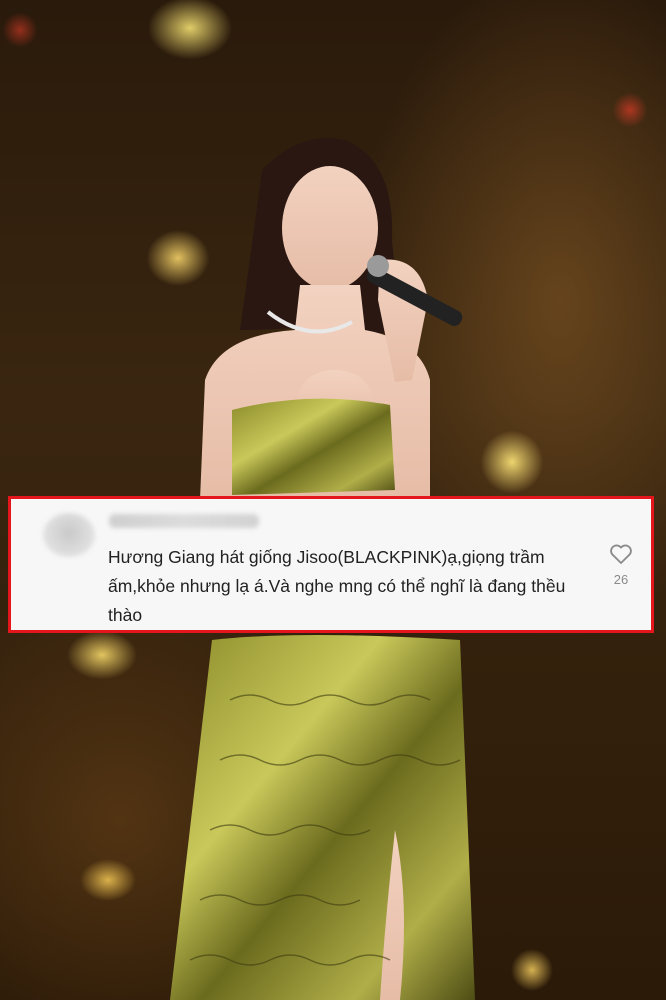 The width and height of the screenshot is (666, 1000). What do you see at coordinates (69, 535) in the screenshot?
I see `avatar` at bounding box center [69, 535].